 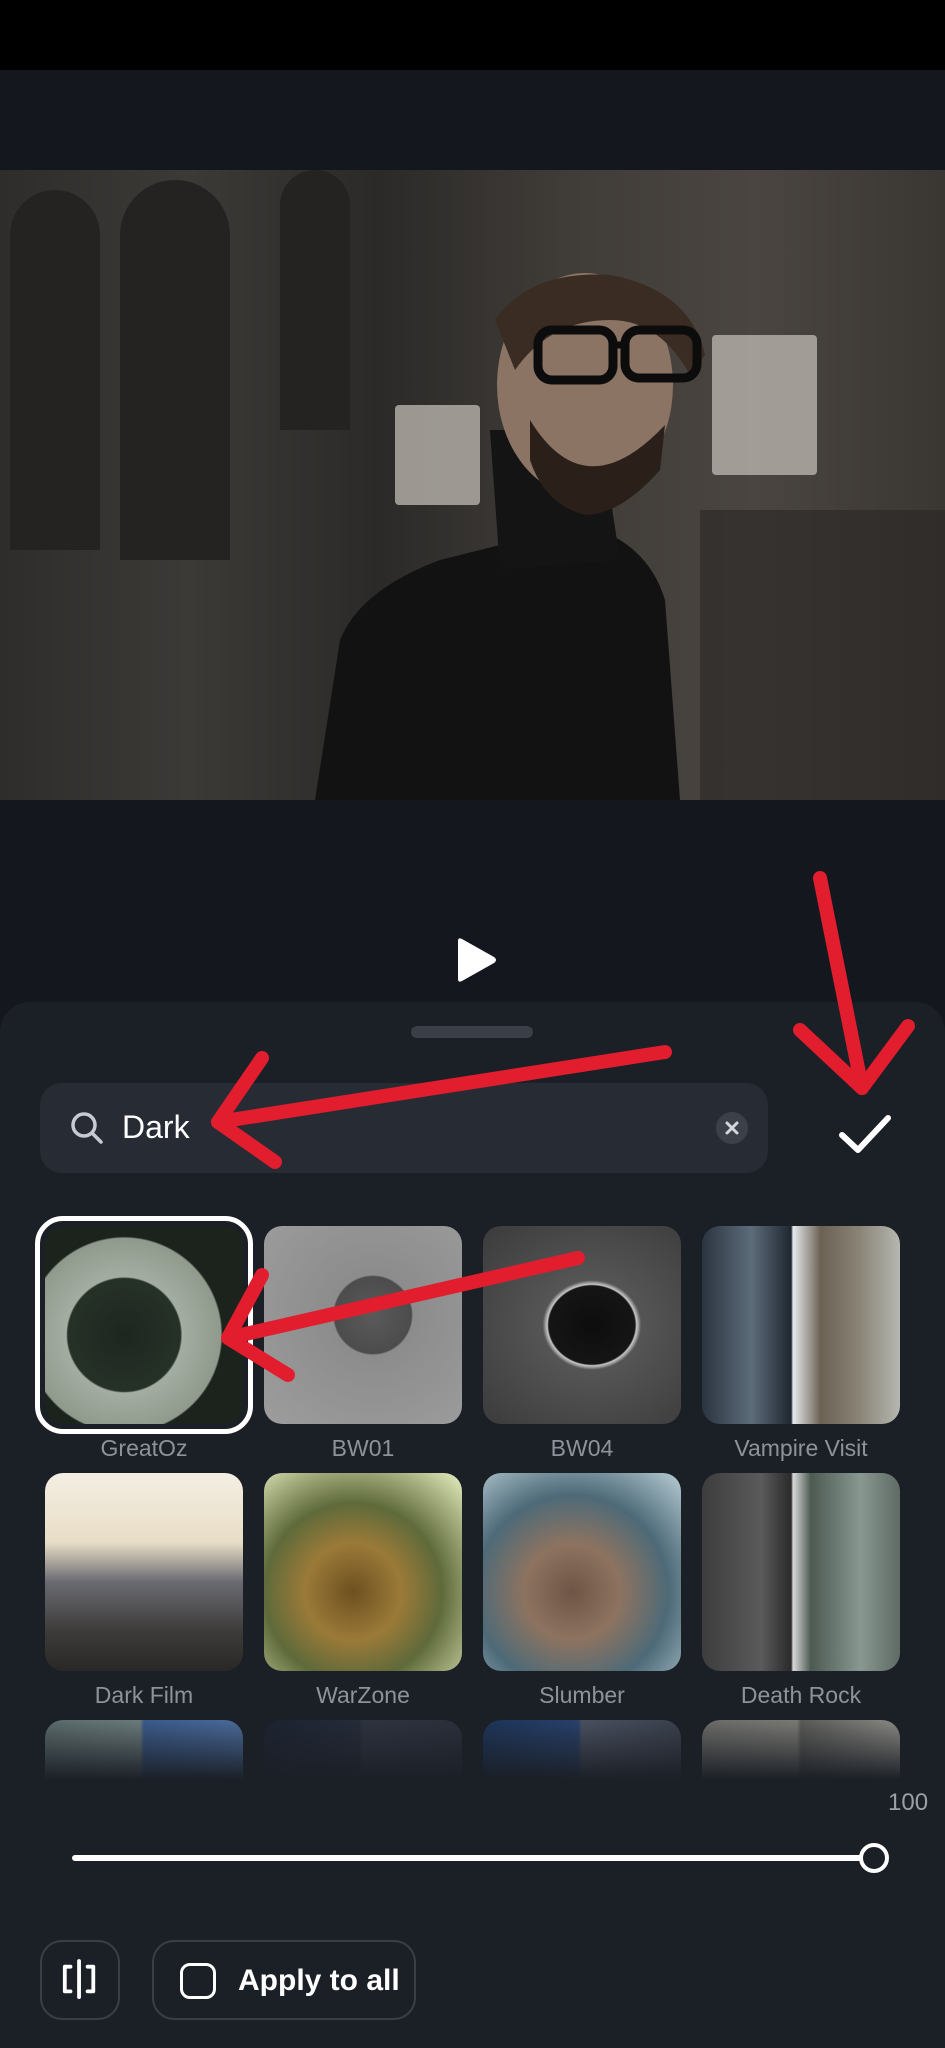 I want to click on apply-to-all-button: Apply to all, so click(x=284, y=1980).